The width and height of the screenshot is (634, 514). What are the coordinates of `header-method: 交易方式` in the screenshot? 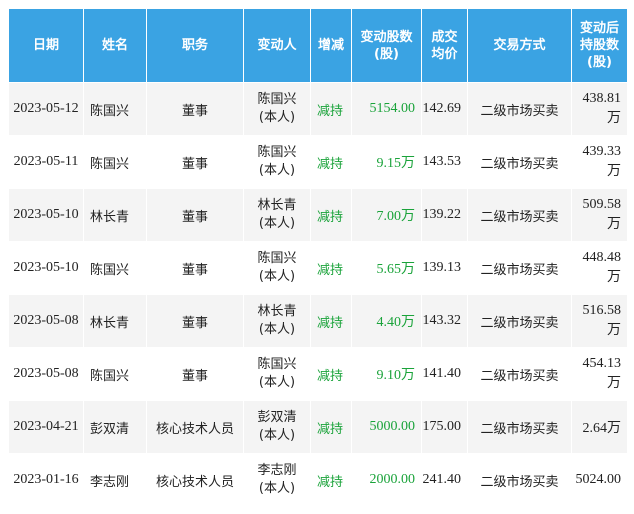 It's located at (519, 45).